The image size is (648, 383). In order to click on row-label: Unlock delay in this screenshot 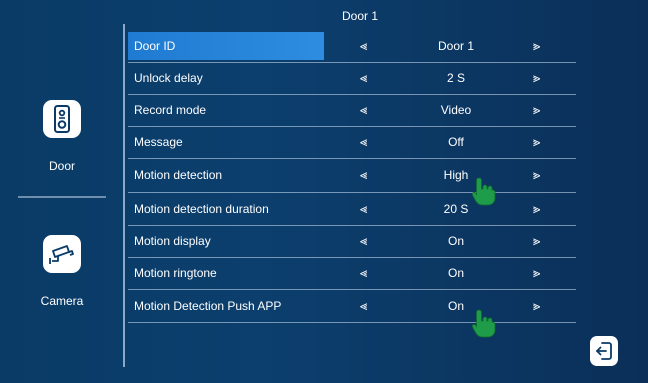, I will do `click(168, 78)`.